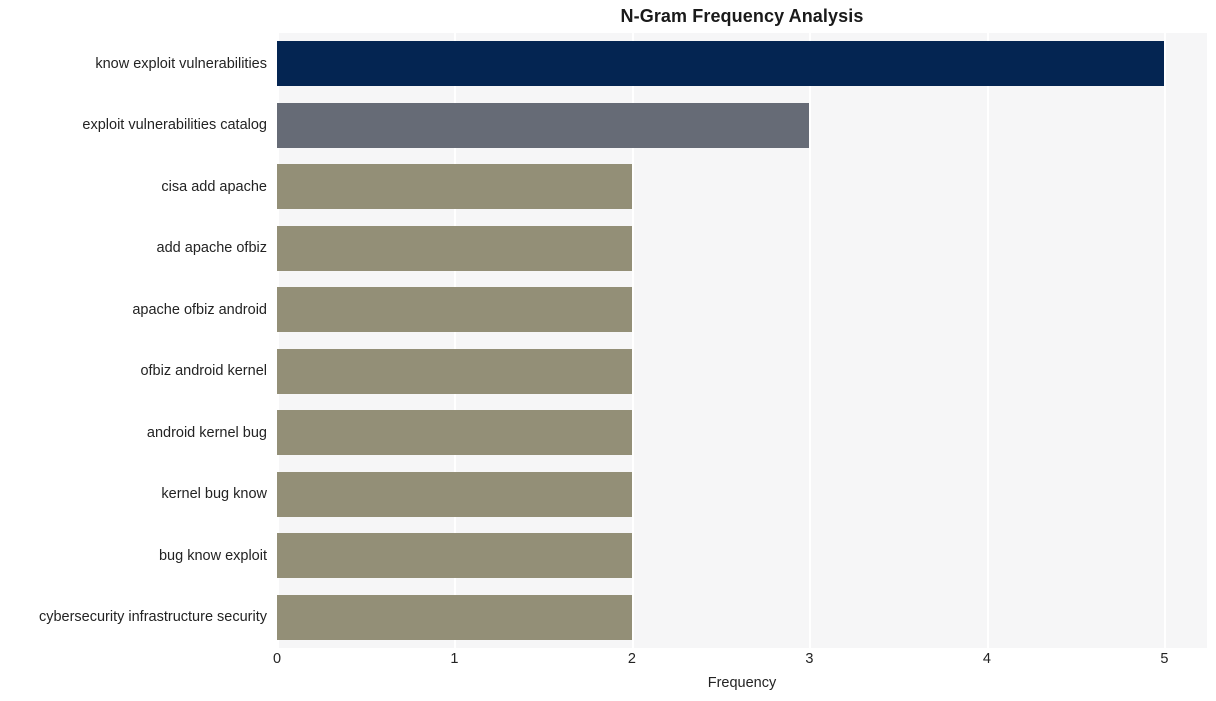  What do you see at coordinates (199, 309) in the screenshot?
I see `y-axis-tick-label: apache ofbiz android` at bounding box center [199, 309].